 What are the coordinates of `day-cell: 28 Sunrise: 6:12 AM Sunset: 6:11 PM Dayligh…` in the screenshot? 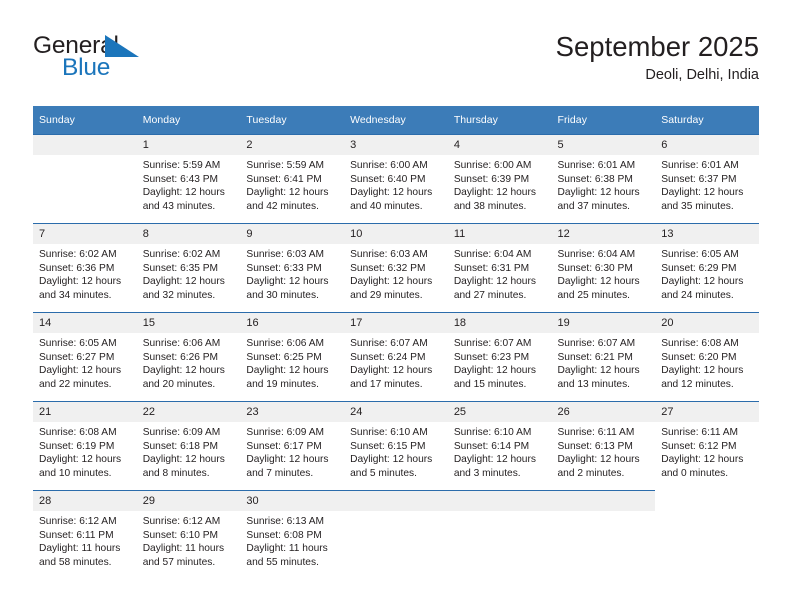 It's located at (85, 534).